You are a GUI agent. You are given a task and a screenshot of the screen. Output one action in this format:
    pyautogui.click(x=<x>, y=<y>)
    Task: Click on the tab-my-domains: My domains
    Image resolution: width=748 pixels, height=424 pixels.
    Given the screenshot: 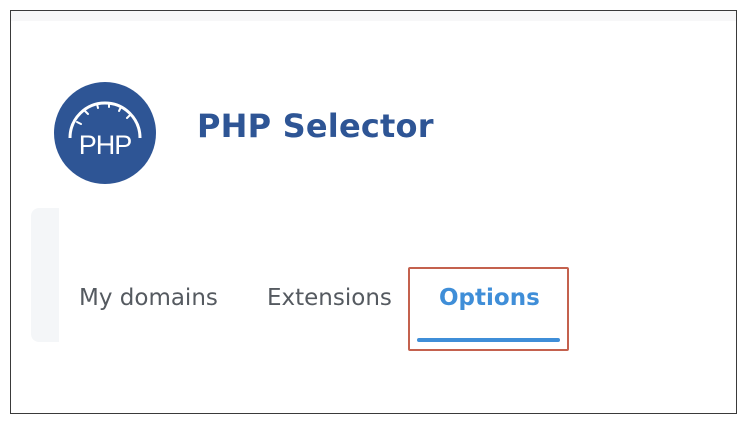 What is the action you would take?
    pyautogui.click(x=148, y=298)
    